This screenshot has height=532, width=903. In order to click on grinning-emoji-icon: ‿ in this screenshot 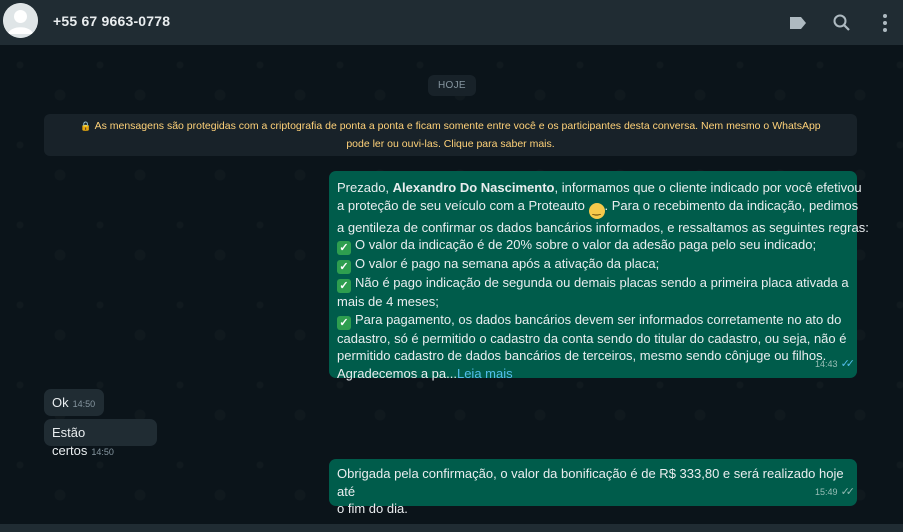, I will do `click(596, 210)`.